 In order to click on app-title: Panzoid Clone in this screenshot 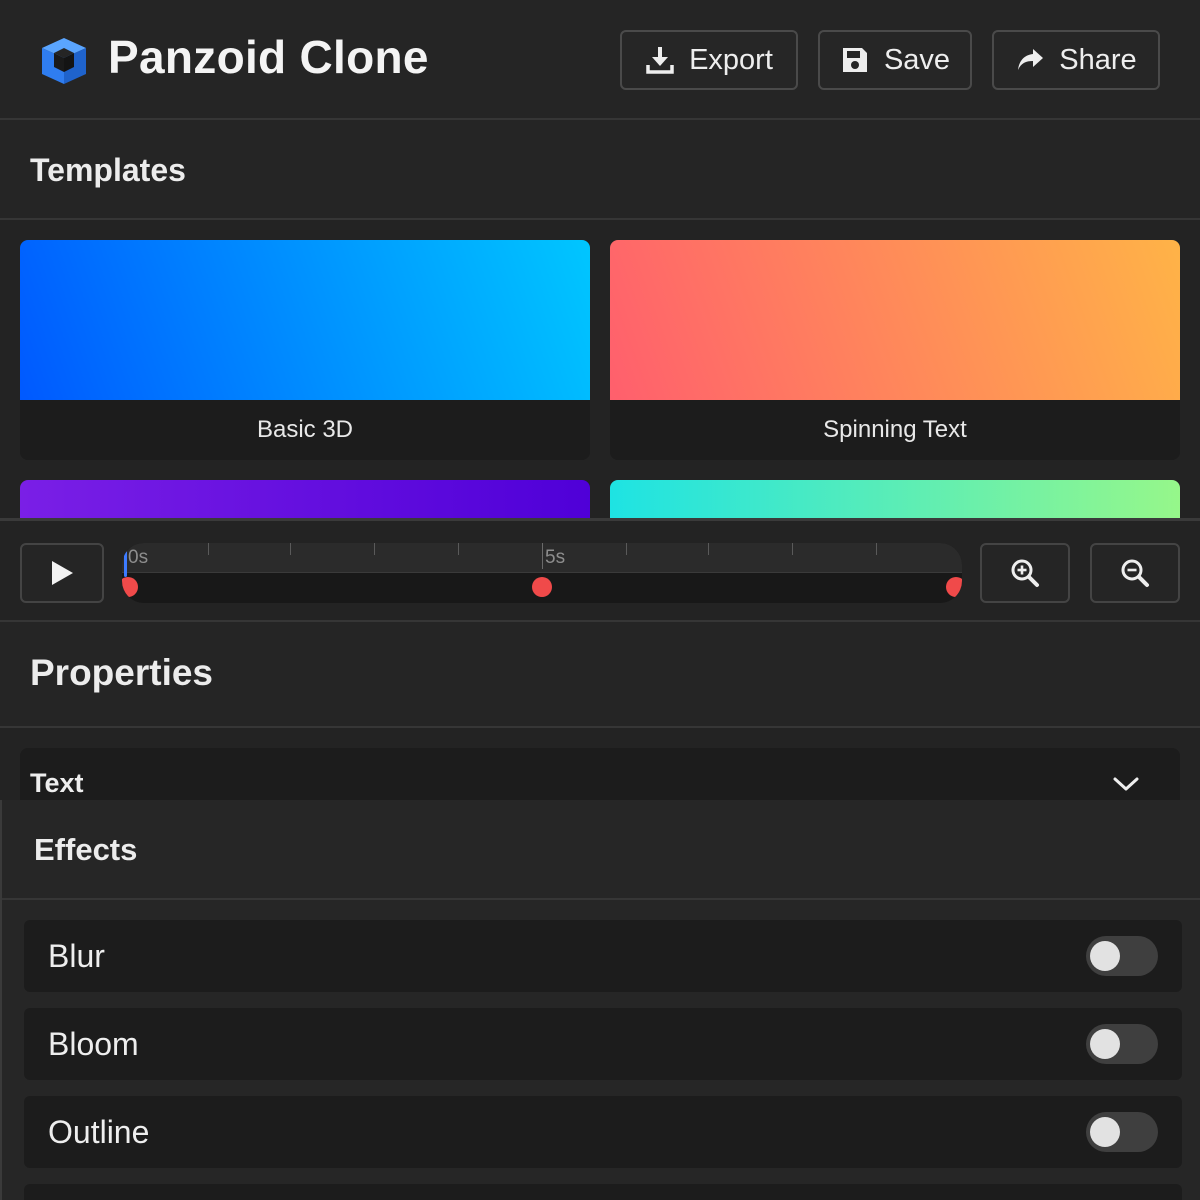, I will do `click(268, 57)`.